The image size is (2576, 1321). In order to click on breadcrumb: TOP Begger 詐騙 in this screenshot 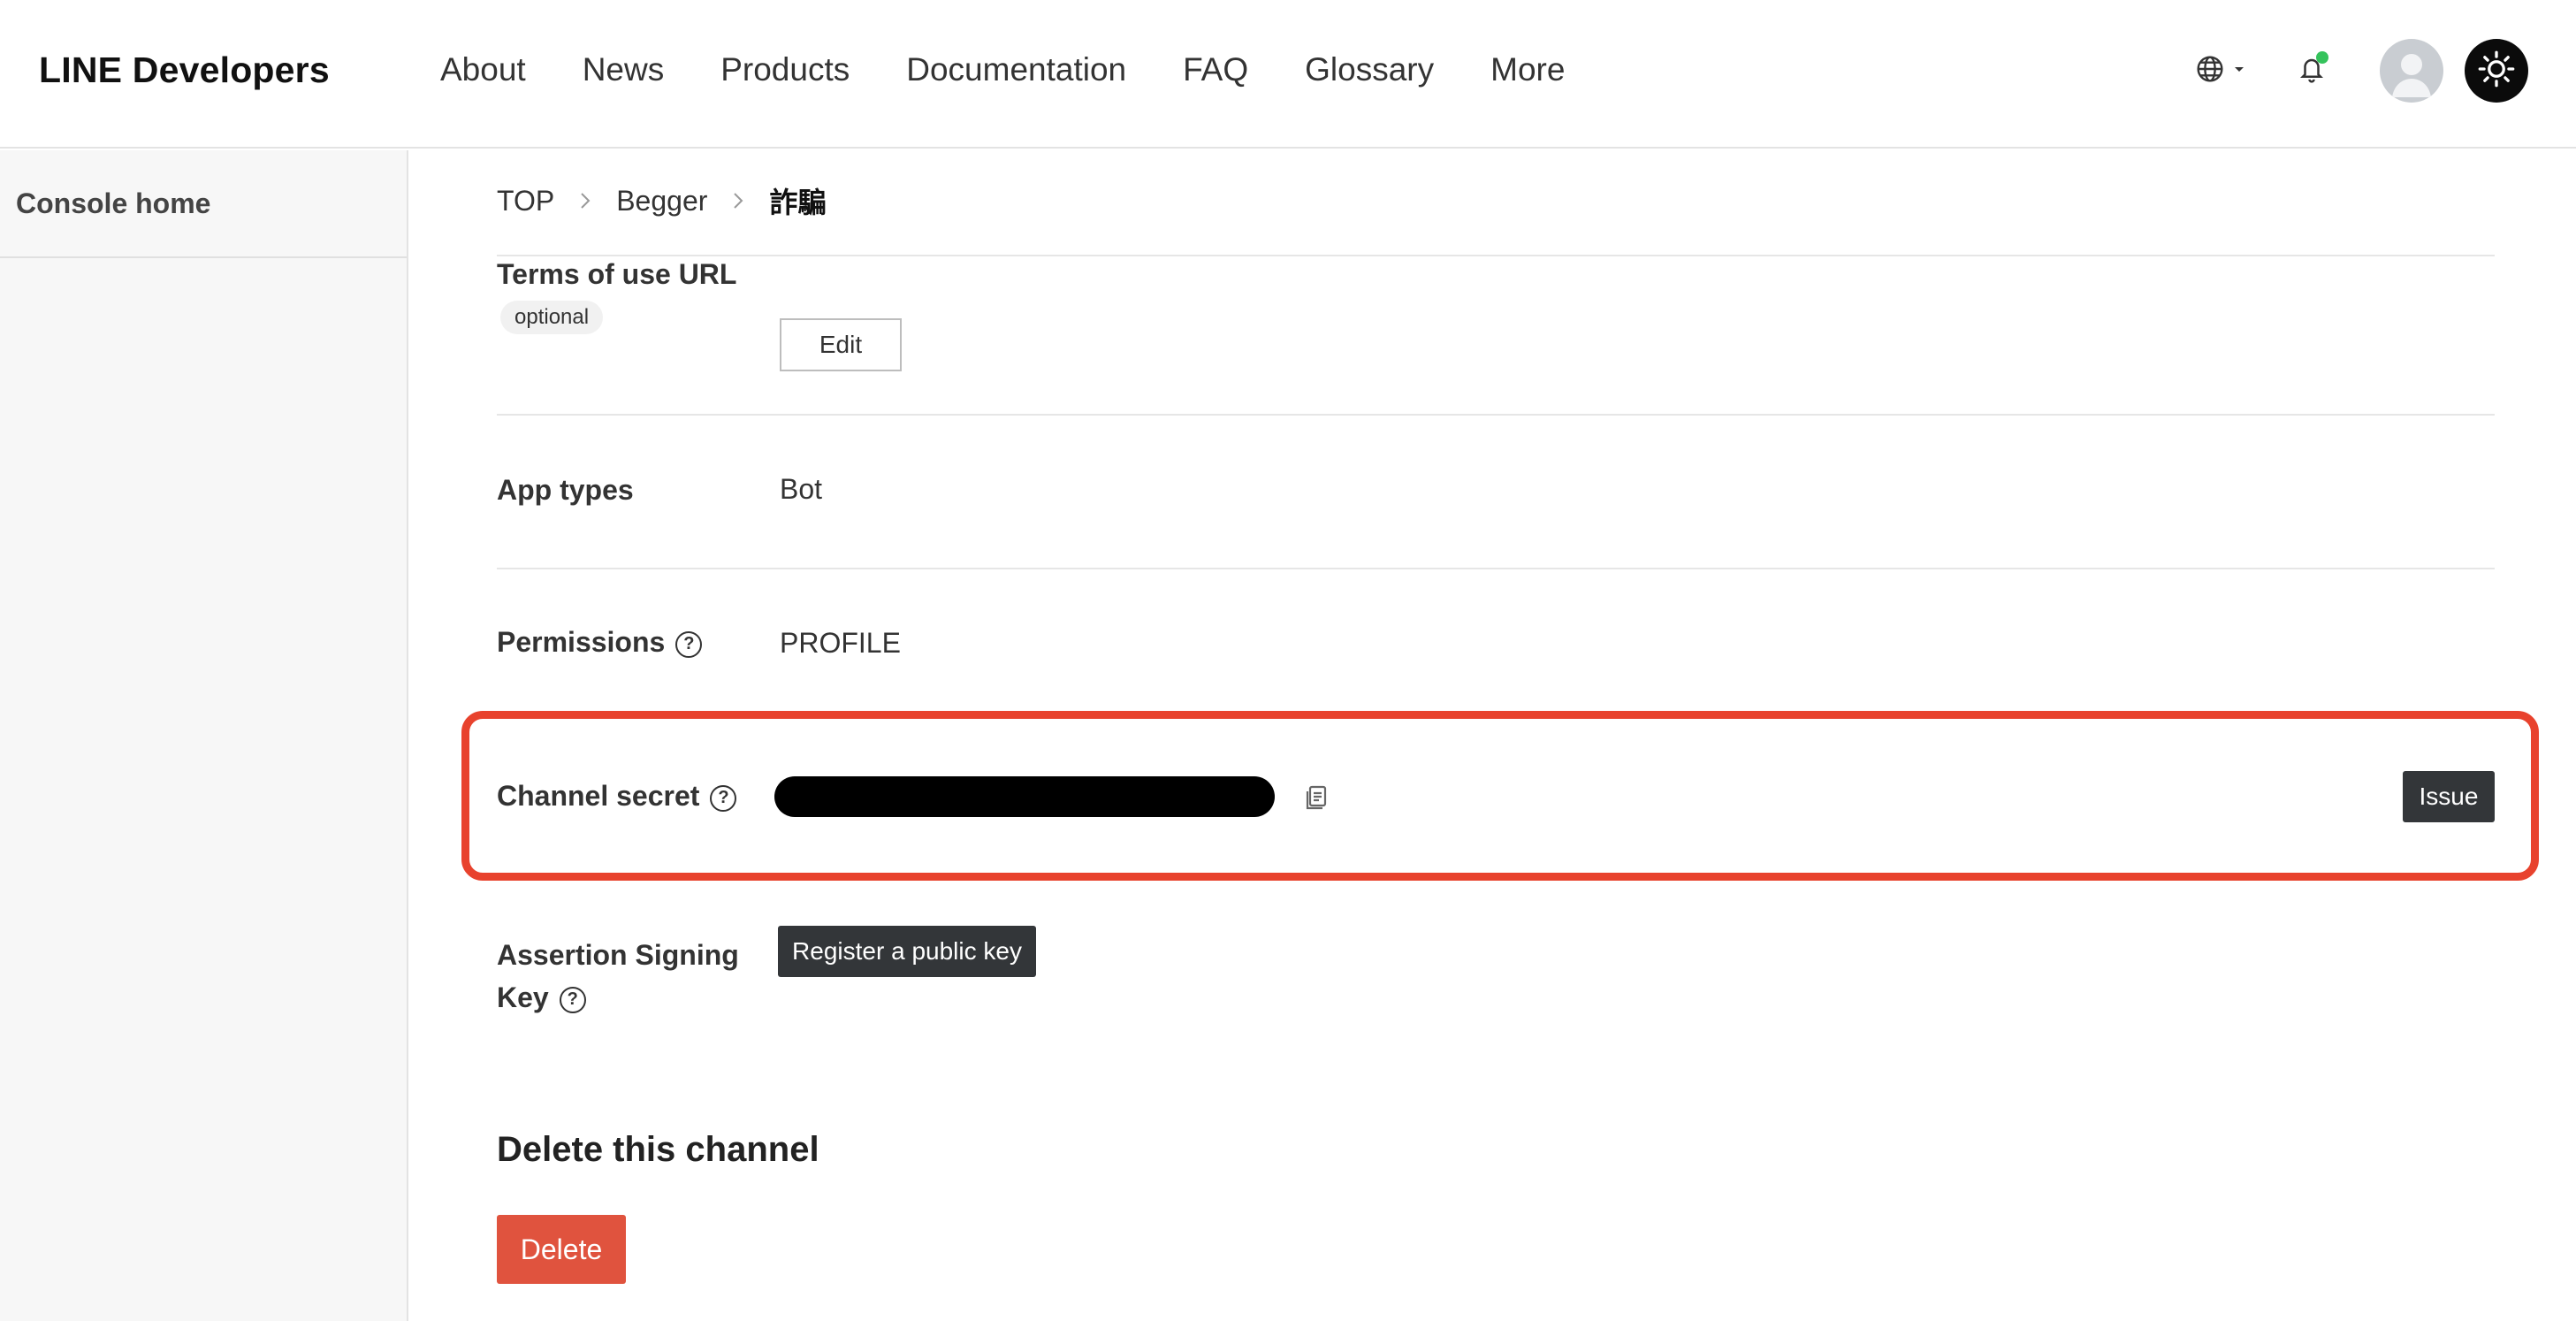, I will do `click(661, 200)`.